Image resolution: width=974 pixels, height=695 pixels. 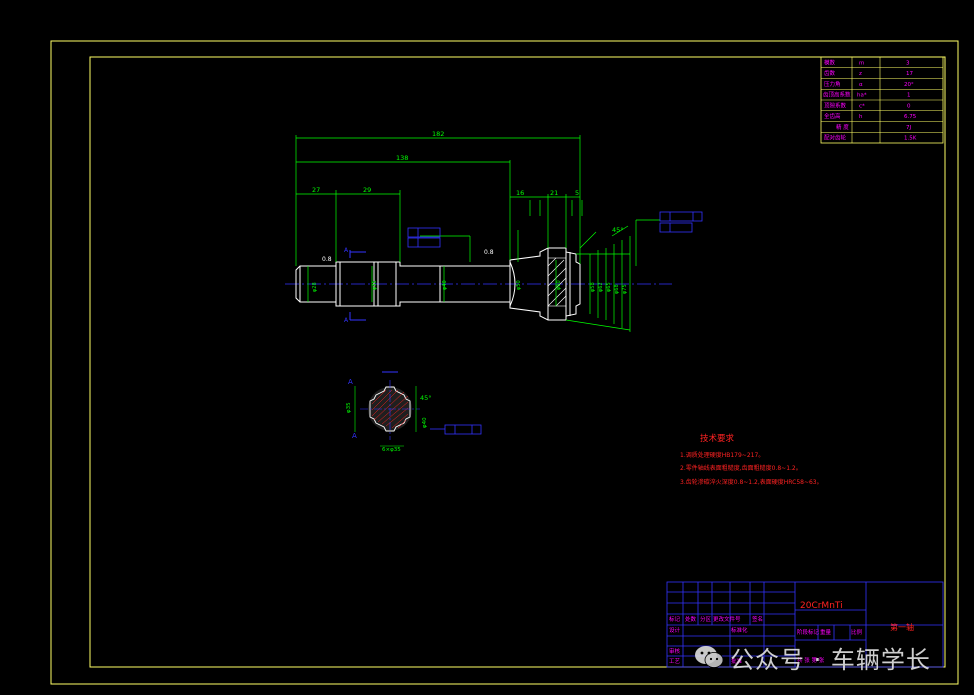 What do you see at coordinates (577, 193) in the screenshot?
I see `dim-length-5: 5` at bounding box center [577, 193].